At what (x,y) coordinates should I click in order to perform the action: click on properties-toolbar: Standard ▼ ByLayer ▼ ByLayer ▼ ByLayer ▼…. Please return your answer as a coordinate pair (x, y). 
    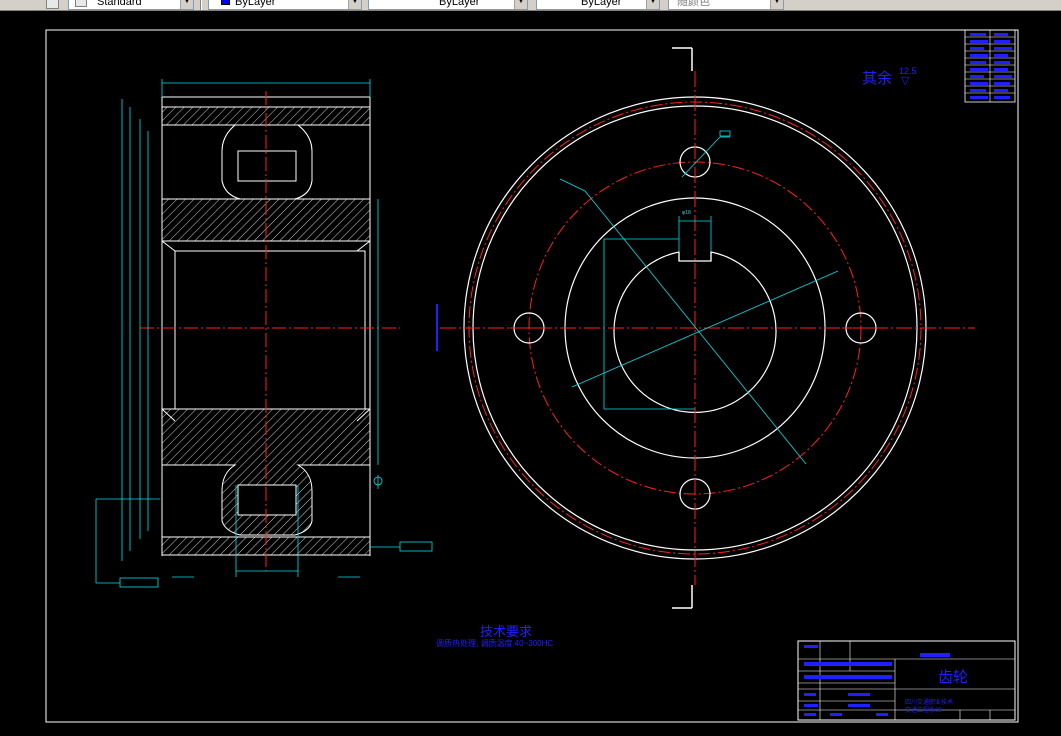
    Looking at the image, I should click on (530, 5).